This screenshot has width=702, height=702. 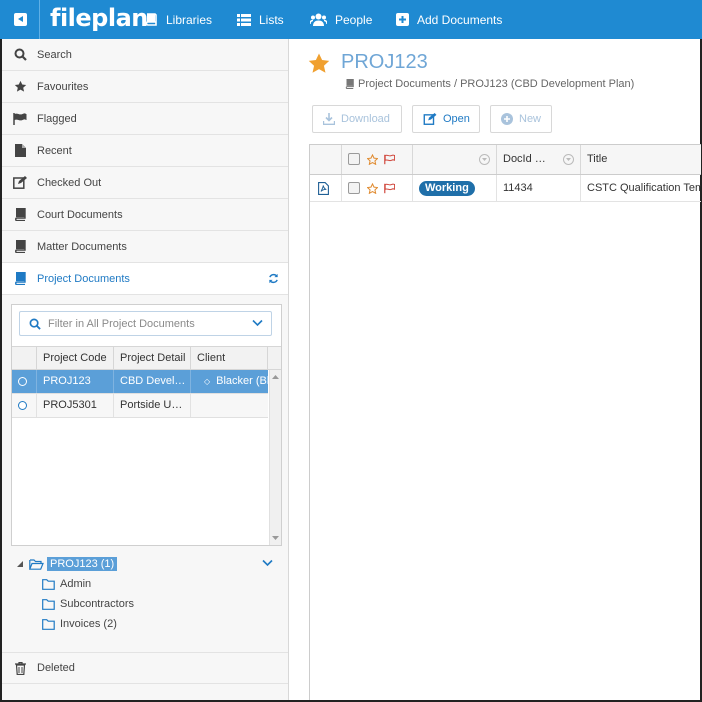 What do you see at coordinates (530, 119) in the screenshot?
I see `new-label: New` at bounding box center [530, 119].